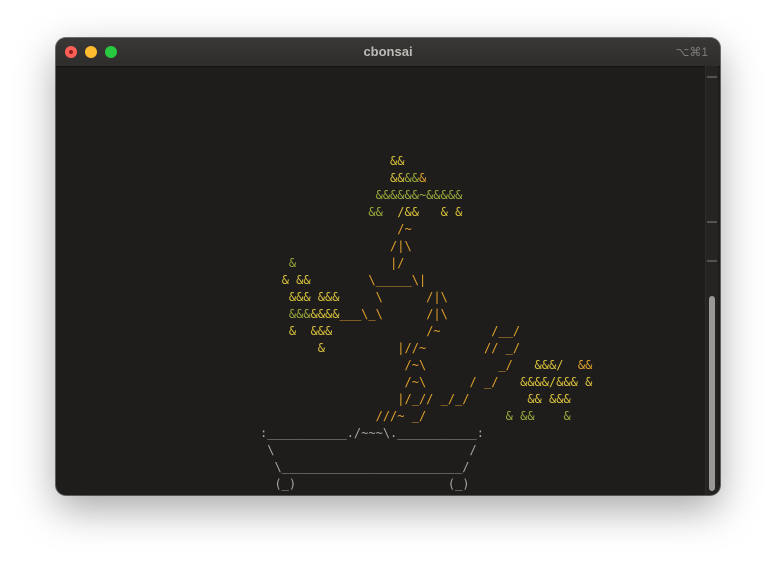  Describe the element at coordinates (397, 263) in the screenshot. I see `art-segment: |/` at that location.